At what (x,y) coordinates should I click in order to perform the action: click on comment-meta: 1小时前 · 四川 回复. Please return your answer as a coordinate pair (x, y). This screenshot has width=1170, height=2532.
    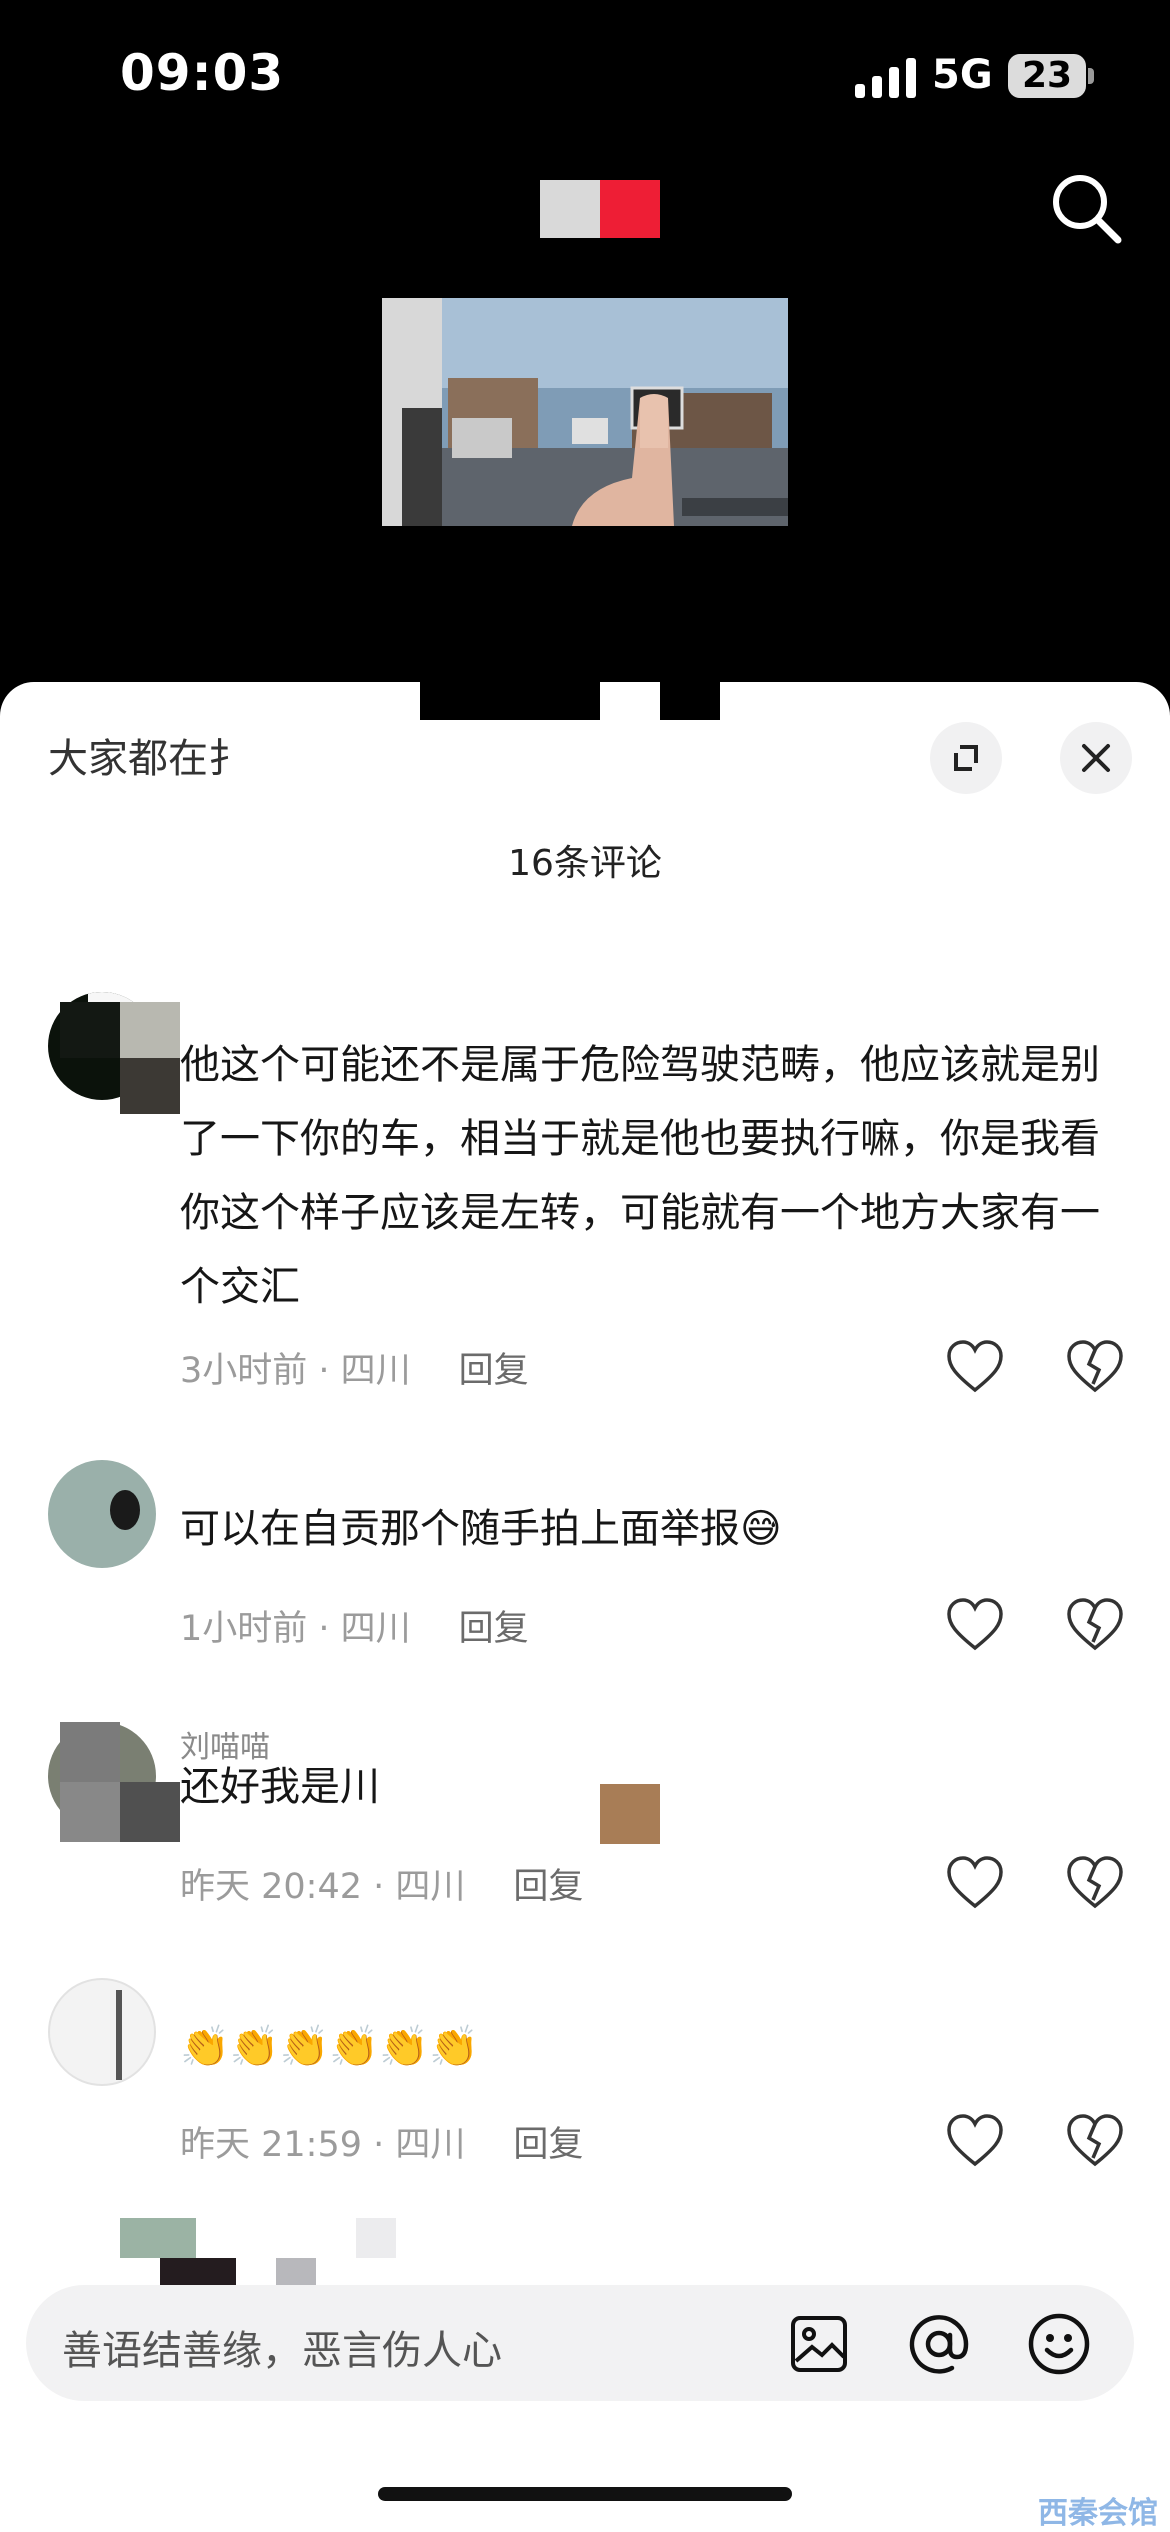
    Looking at the image, I should click on (354, 1625).